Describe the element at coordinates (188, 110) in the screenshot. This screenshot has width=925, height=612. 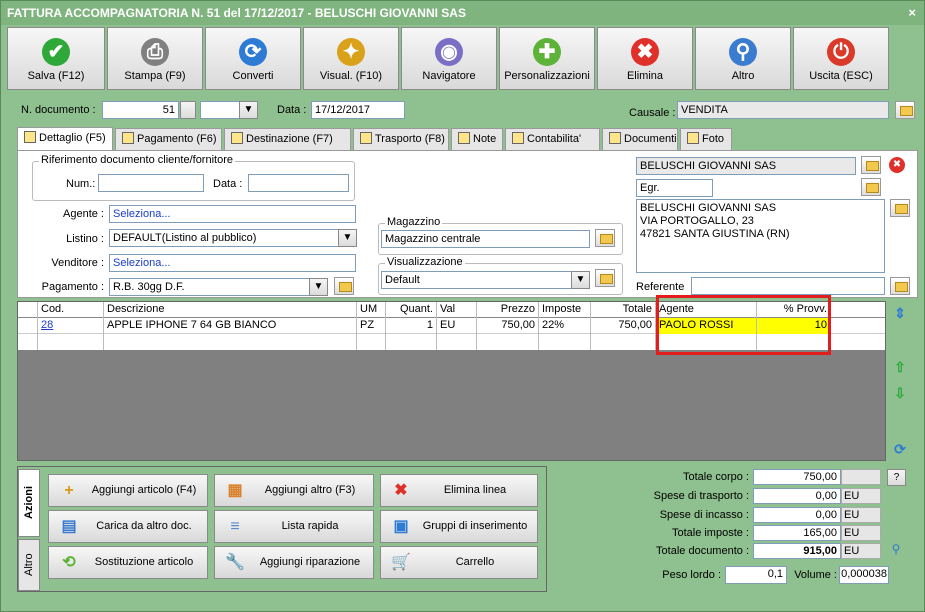
I see `doc-number-spin` at that location.